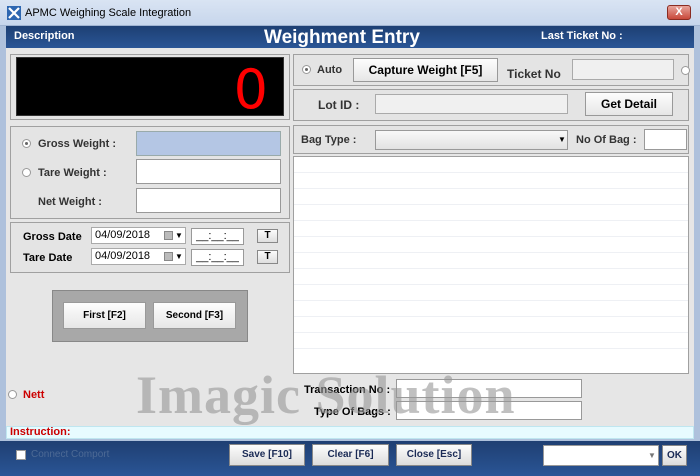  I want to click on weight-display-value: 0, so click(250, 89).